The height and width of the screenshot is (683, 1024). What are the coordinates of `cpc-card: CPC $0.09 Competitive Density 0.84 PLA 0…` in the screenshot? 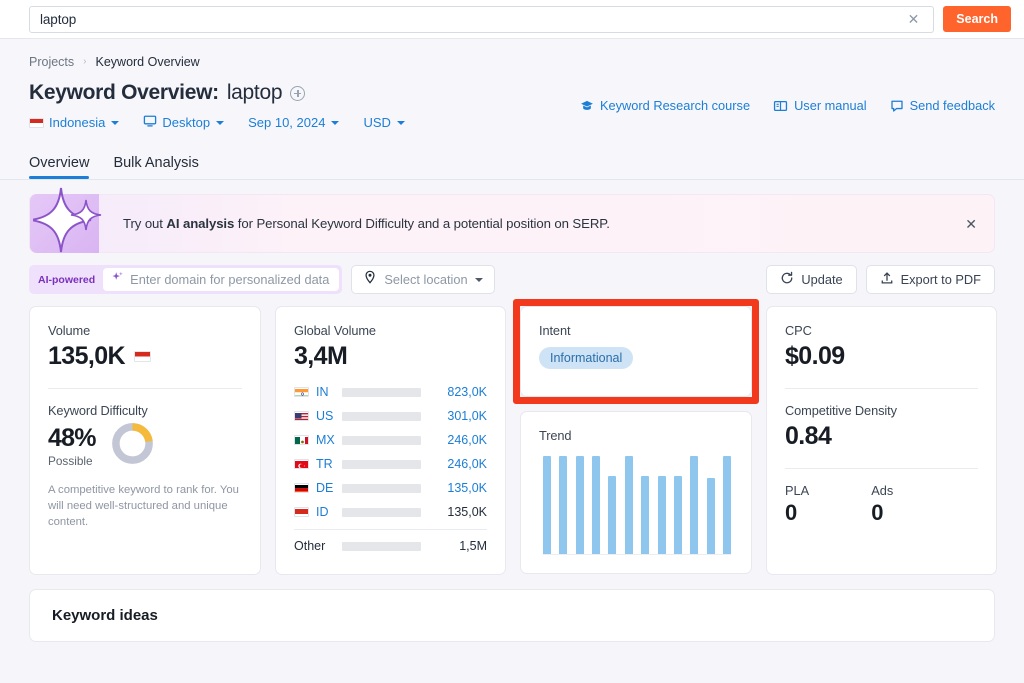 It's located at (881, 440).